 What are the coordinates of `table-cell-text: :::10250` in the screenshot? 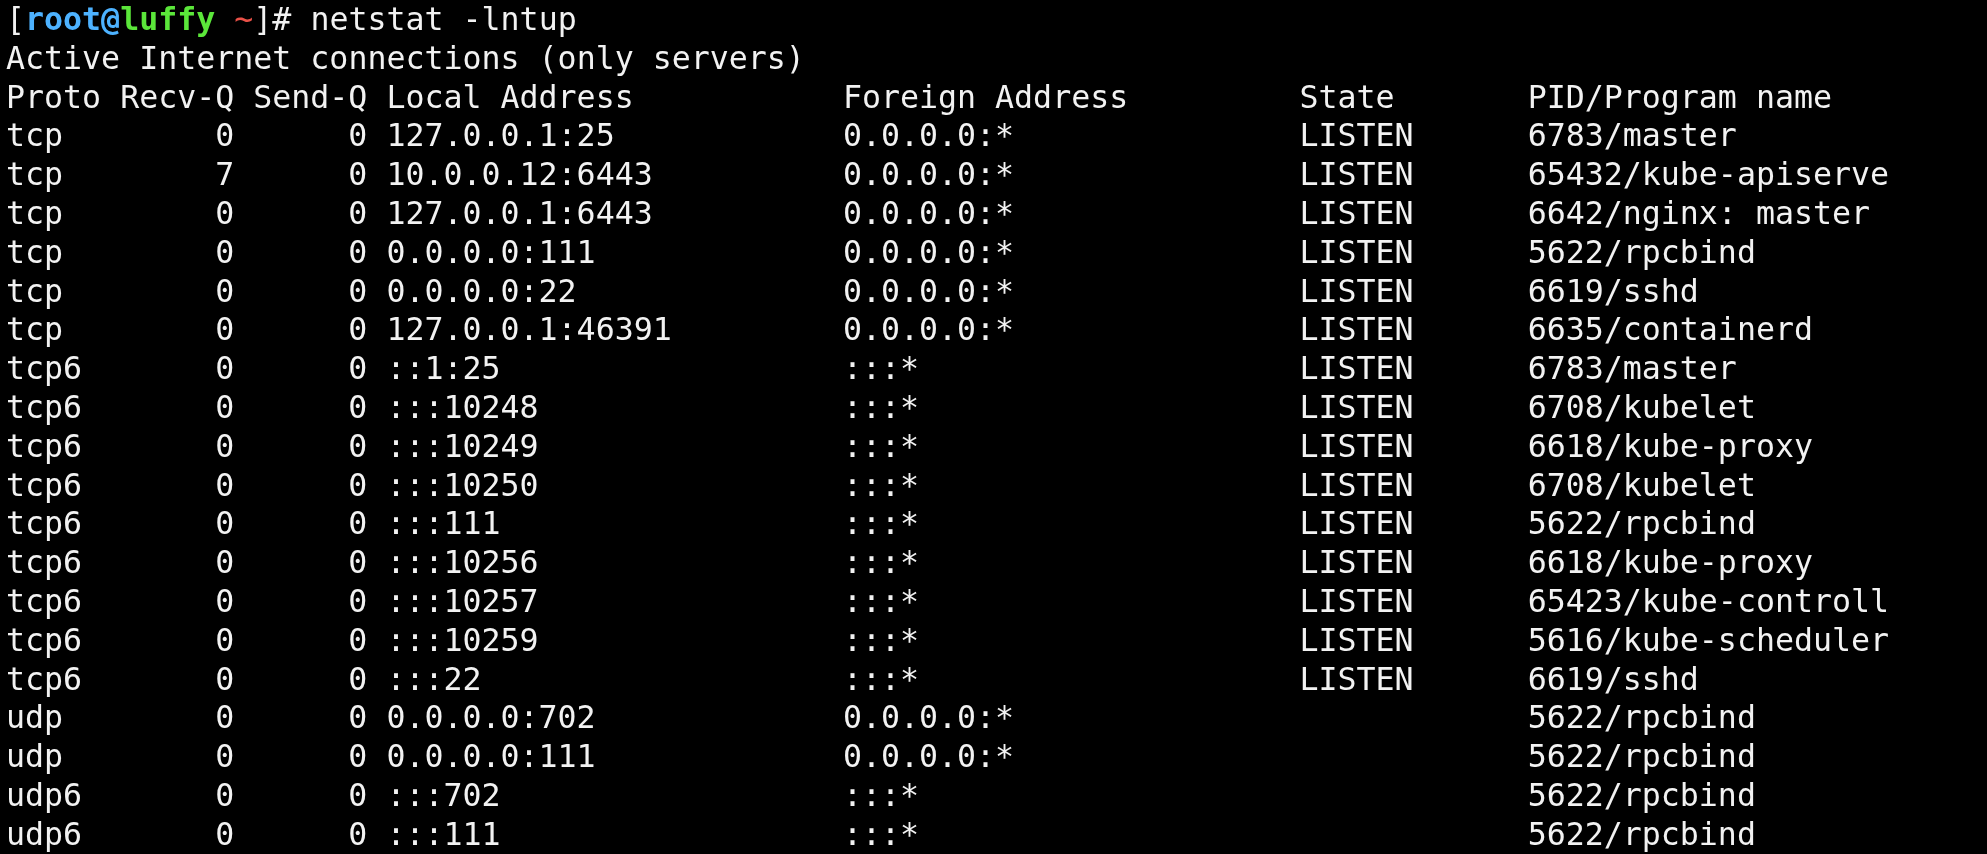 It's located at (463, 485).